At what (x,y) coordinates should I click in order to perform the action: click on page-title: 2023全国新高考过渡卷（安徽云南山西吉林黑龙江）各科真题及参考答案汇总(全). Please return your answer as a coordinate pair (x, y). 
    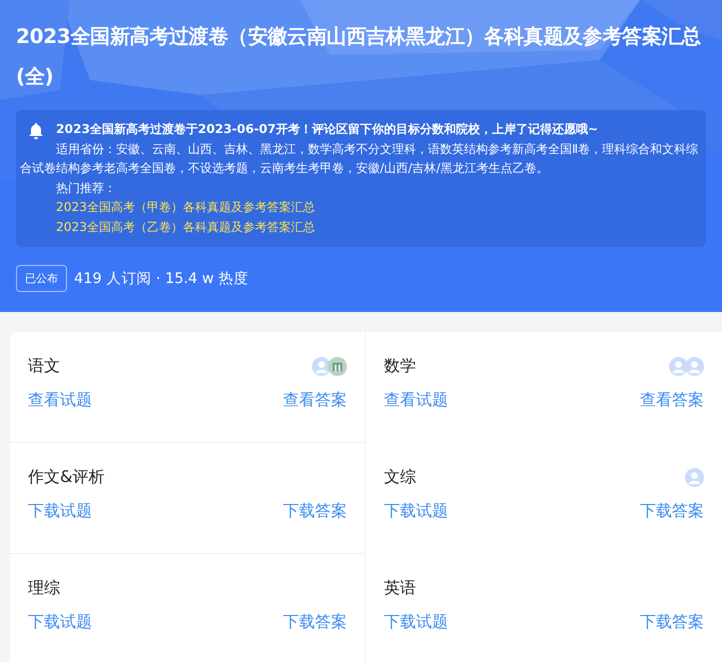
    Looking at the image, I should click on (359, 56).